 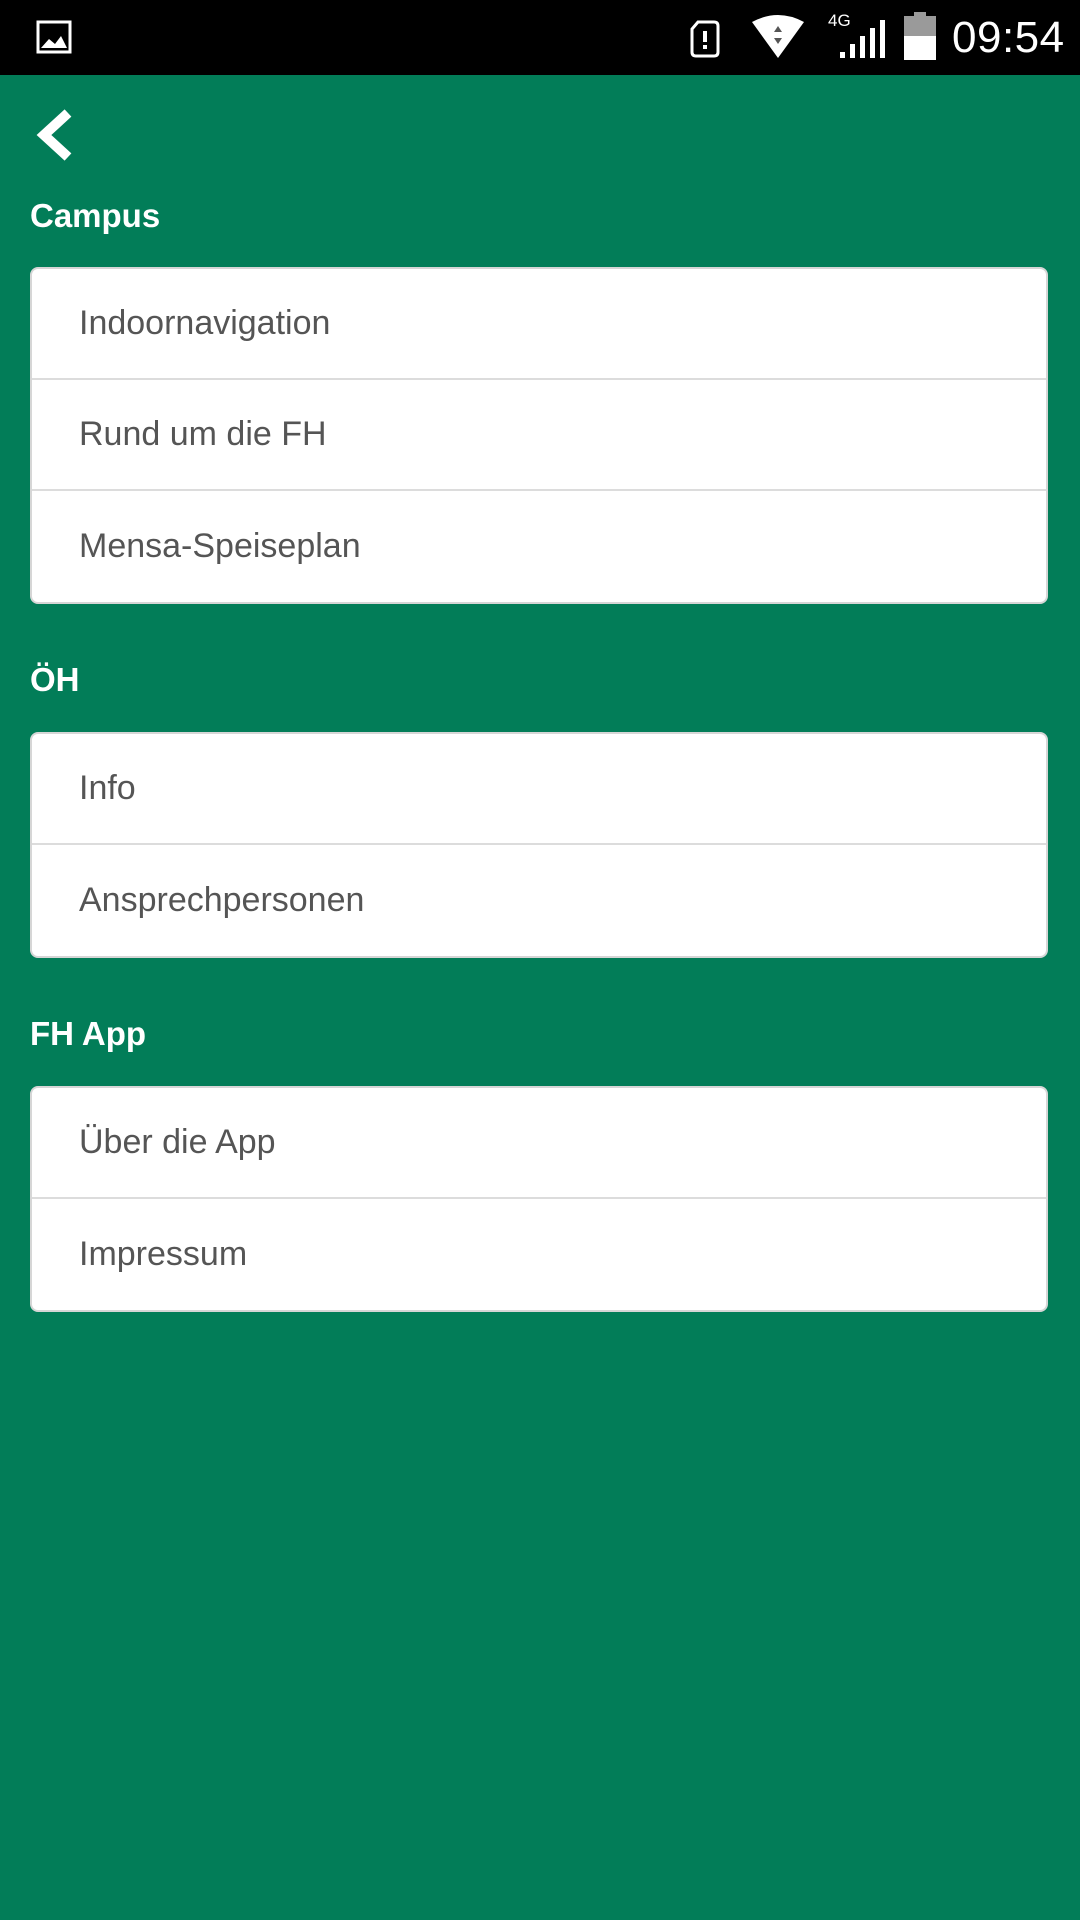 I want to click on menu-item-indoornavigation: Indoornavigation, so click(x=539, y=324).